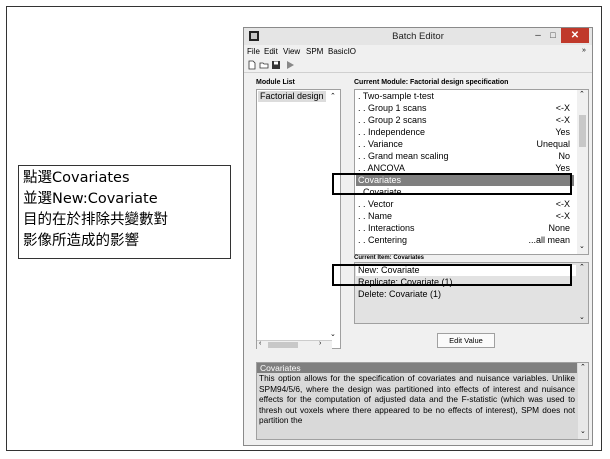  What do you see at coordinates (553, 35) in the screenshot?
I see `maximize-button: □` at bounding box center [553, 35].